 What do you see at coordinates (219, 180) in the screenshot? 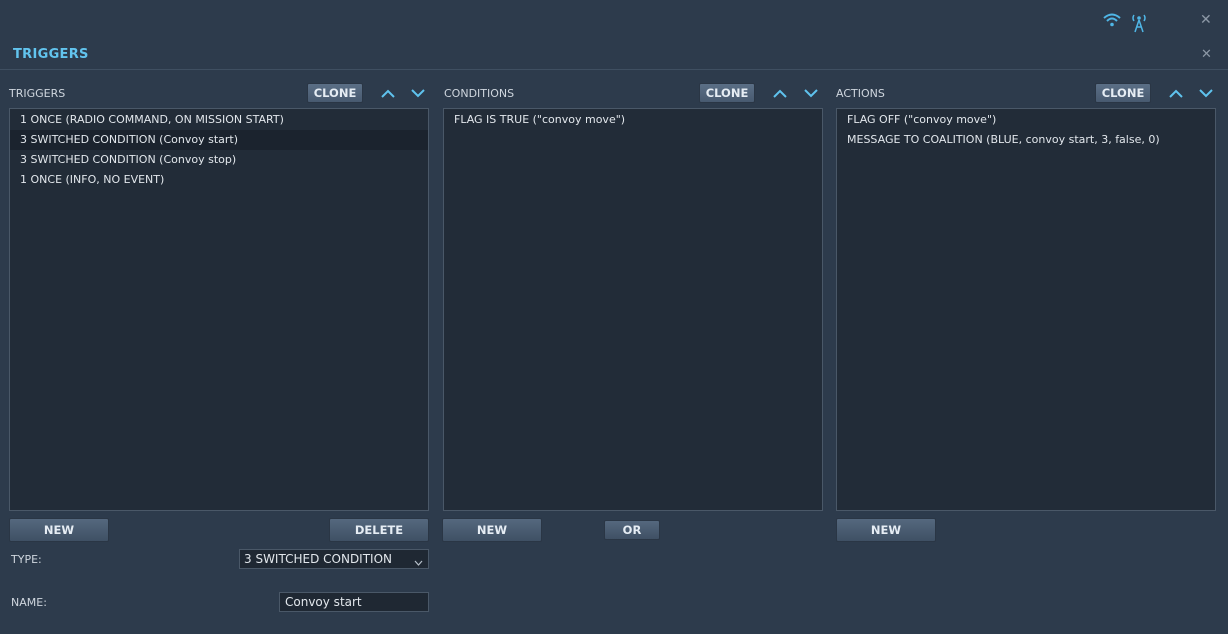
I see `list-item: 1 ONCE (INFO, NO EVENT)` at bounding box center [219, 180].